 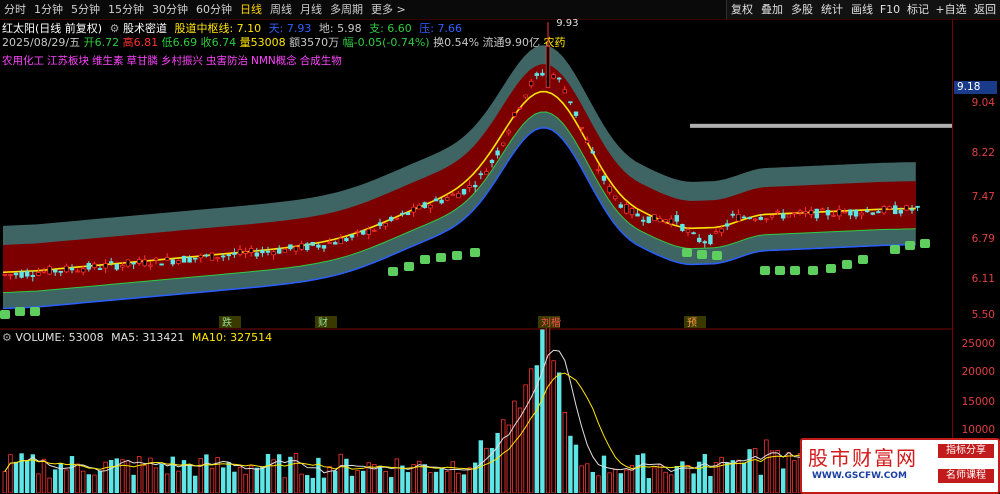 I want to click on toolbar-button-7: +自选, so click(x=950, y=9).